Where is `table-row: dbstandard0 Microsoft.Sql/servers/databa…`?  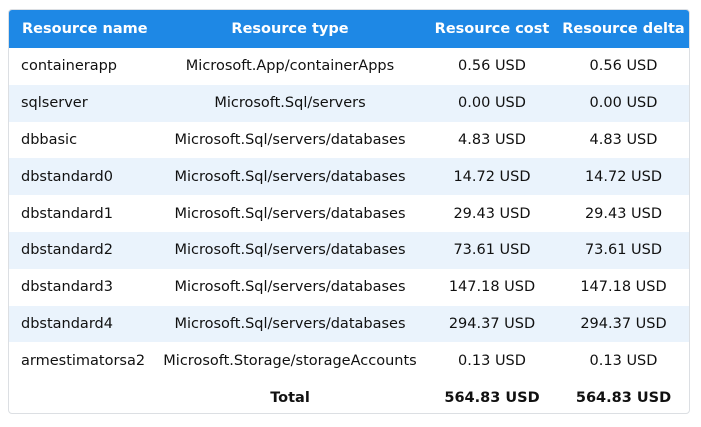
table-row: dbstandard0 Microsoft.Sql/servers/databa… is located at coordinates (349, 177).